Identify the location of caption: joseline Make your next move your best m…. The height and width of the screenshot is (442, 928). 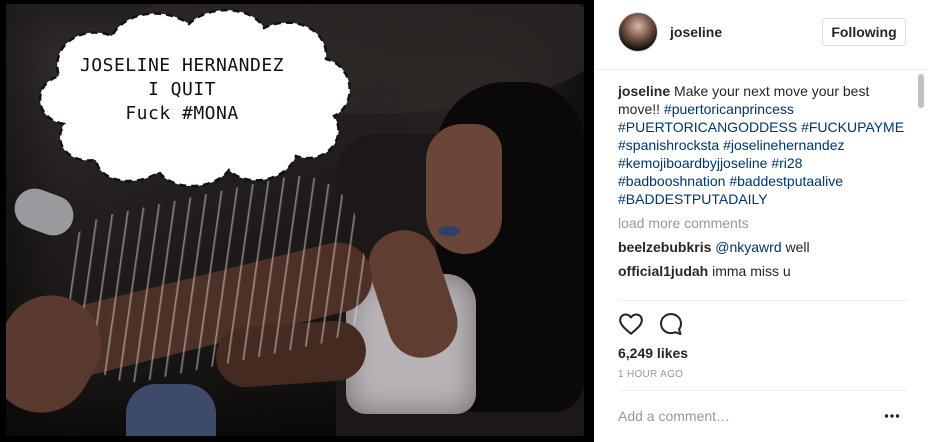
(763, 145).